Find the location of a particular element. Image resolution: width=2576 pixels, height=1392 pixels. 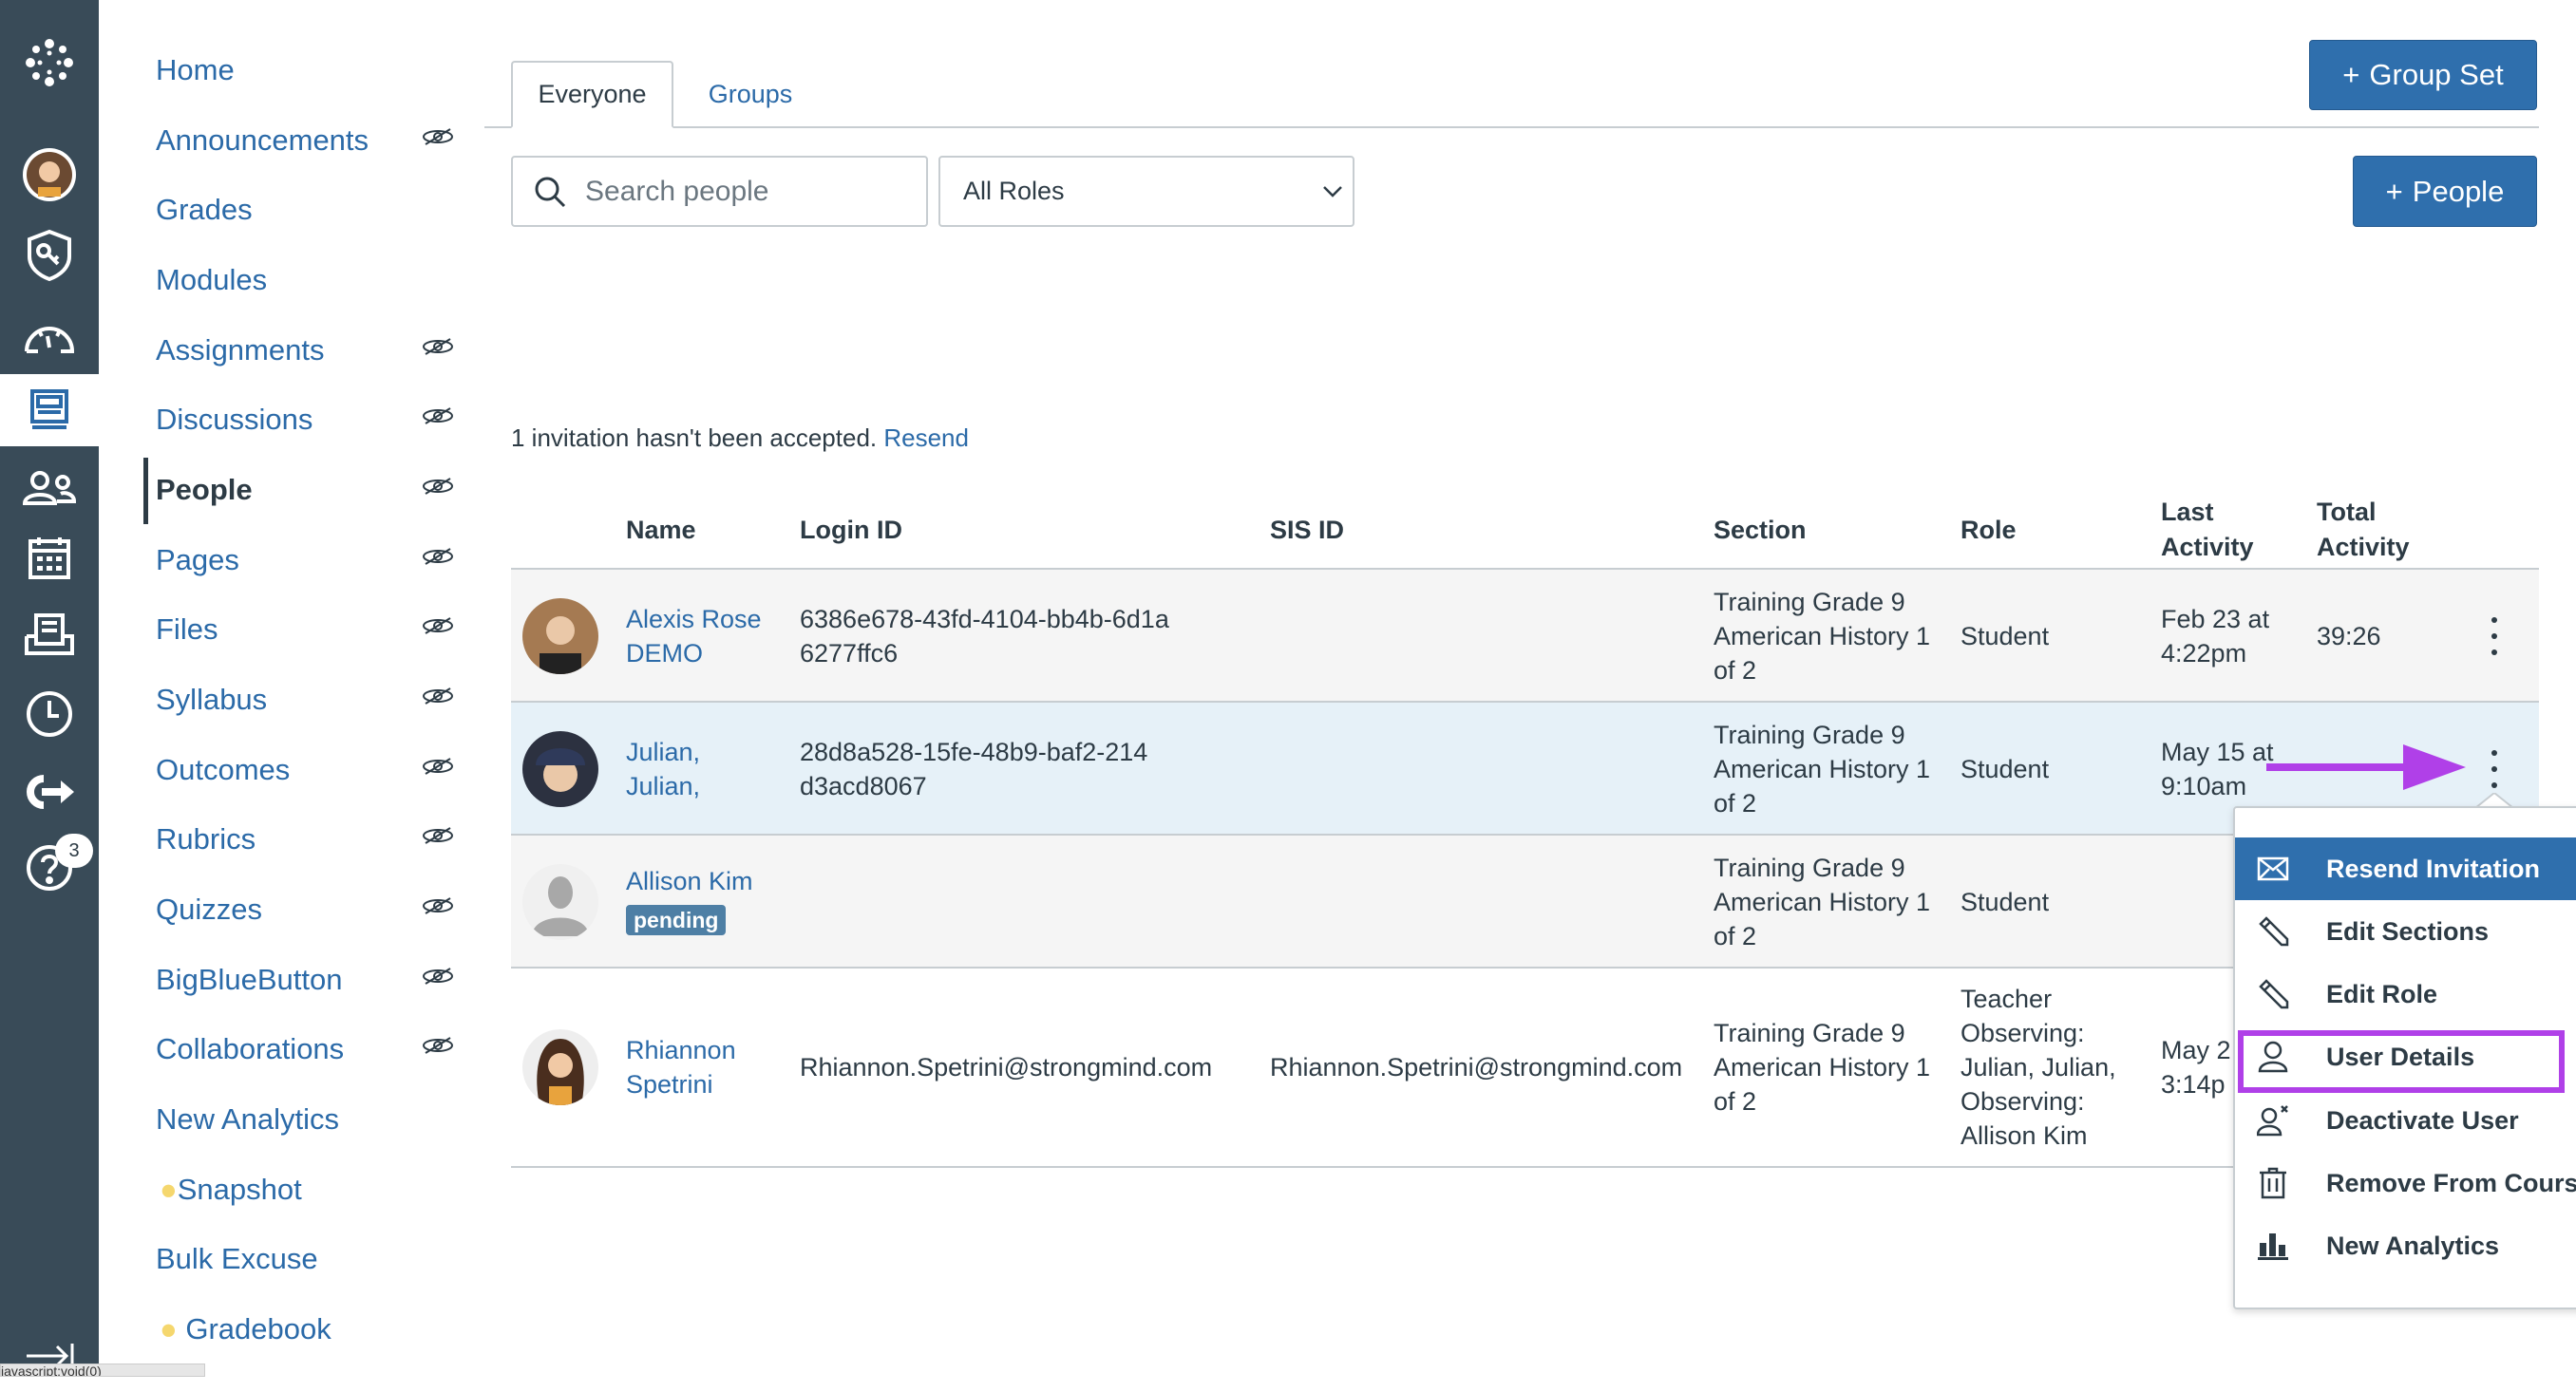

active-indicator is located at coordinates (145, 491).